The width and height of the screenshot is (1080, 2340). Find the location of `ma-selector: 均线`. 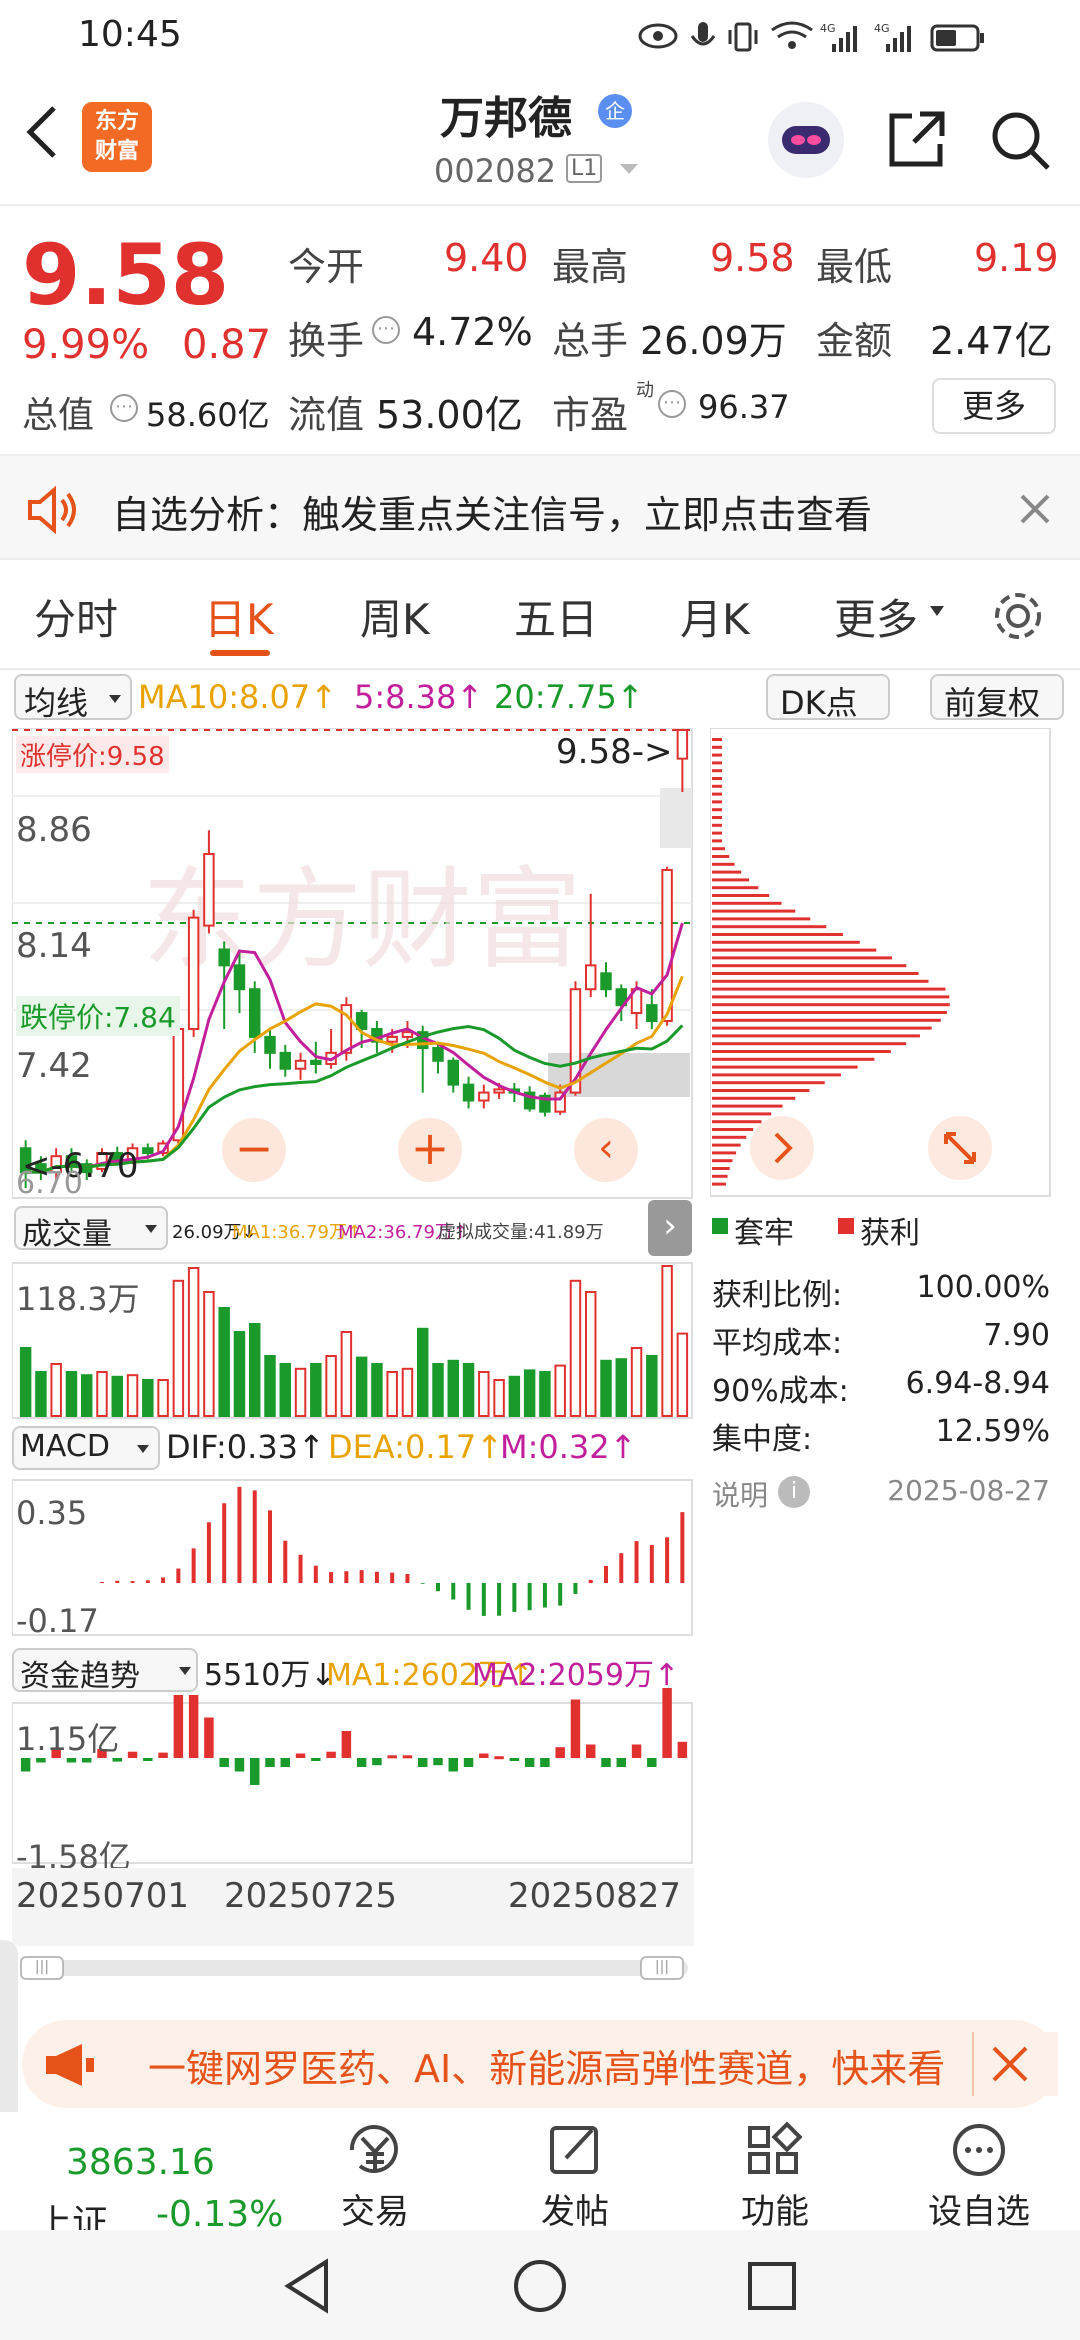

ma-selector: 均线 is located at coordinates (73, 698).